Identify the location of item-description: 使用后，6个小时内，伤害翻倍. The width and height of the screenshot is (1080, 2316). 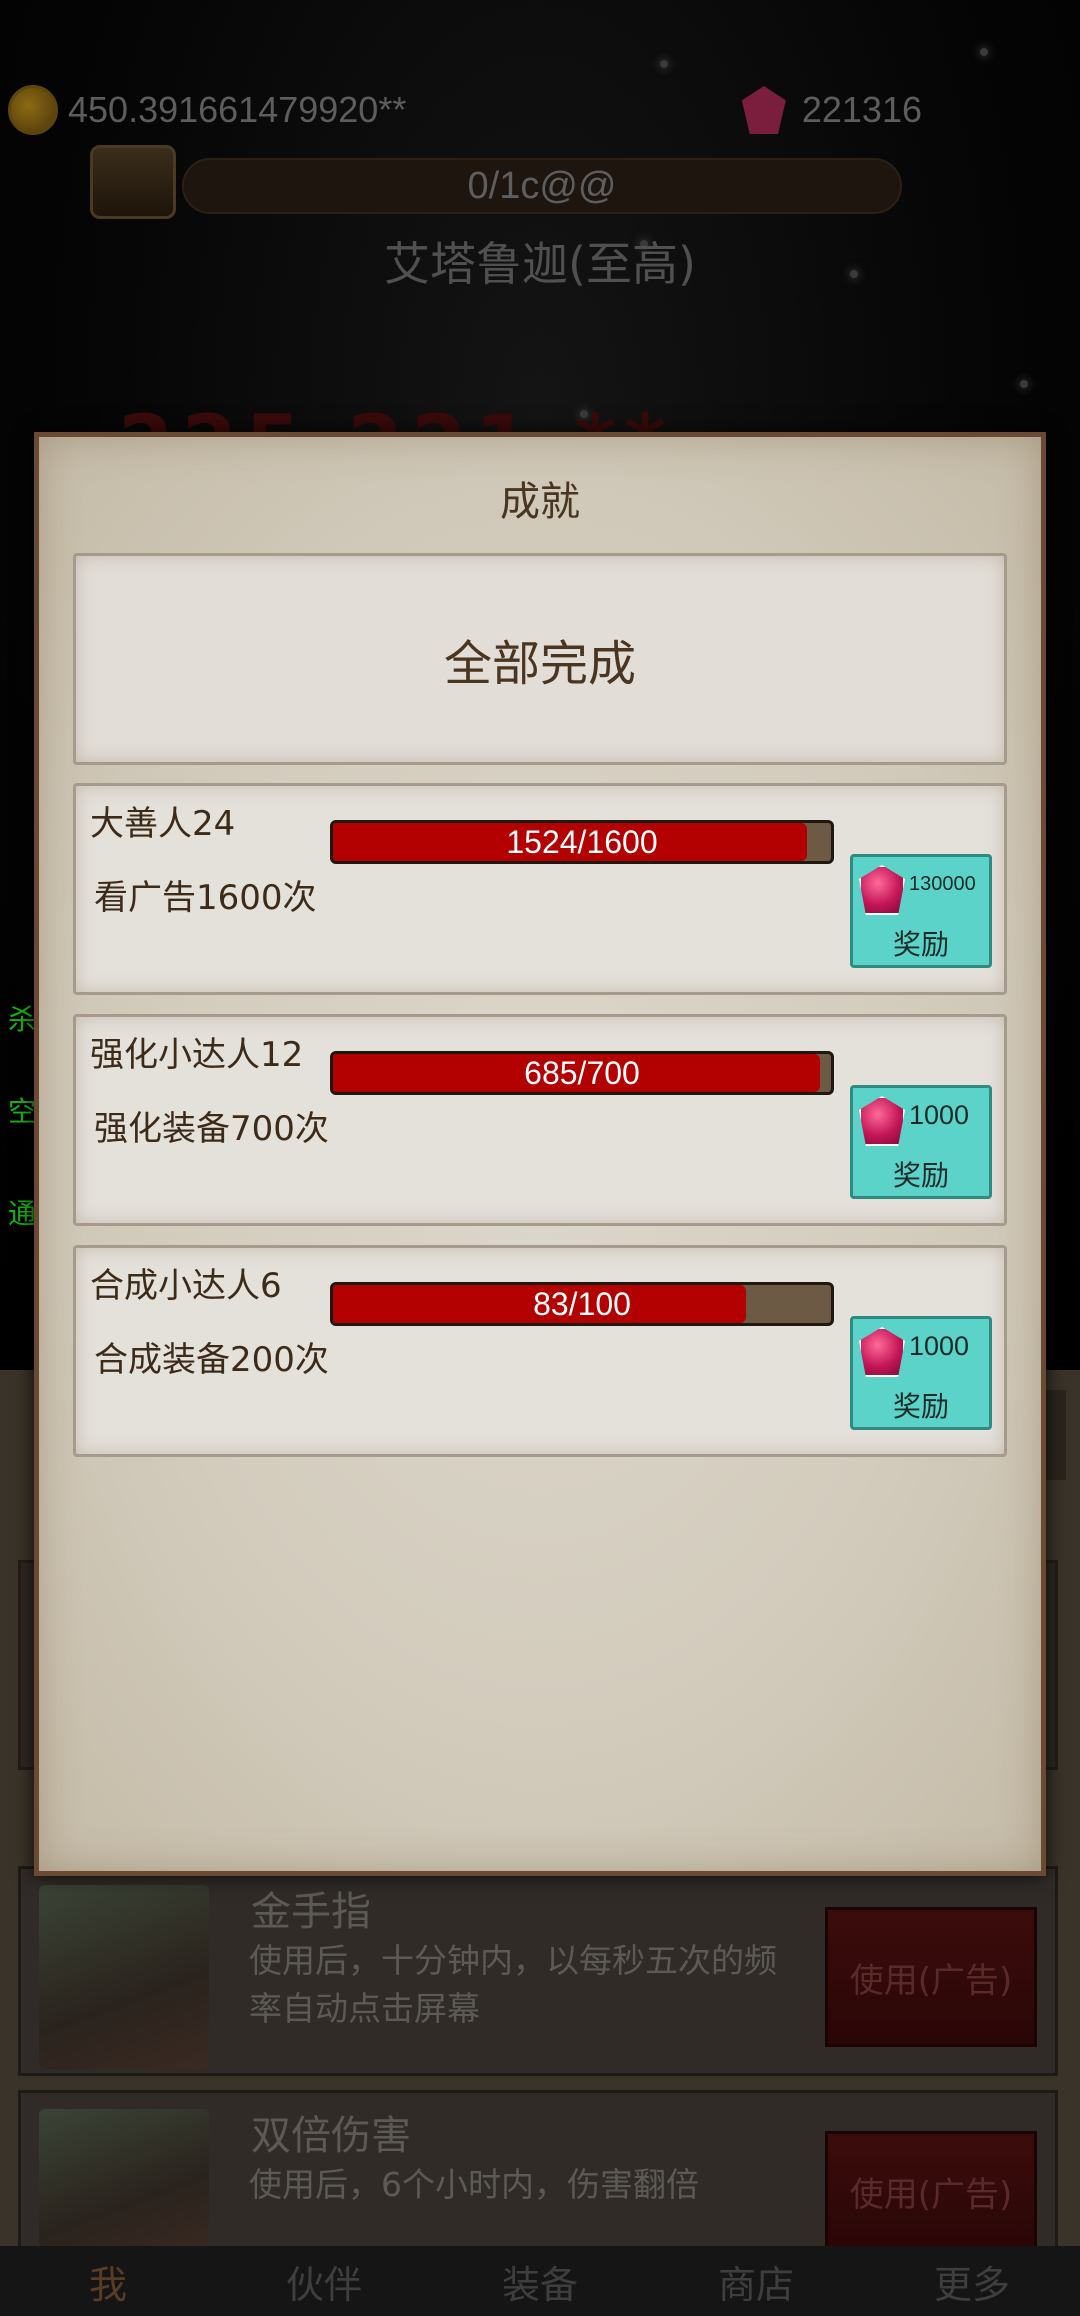
(474, 2184).